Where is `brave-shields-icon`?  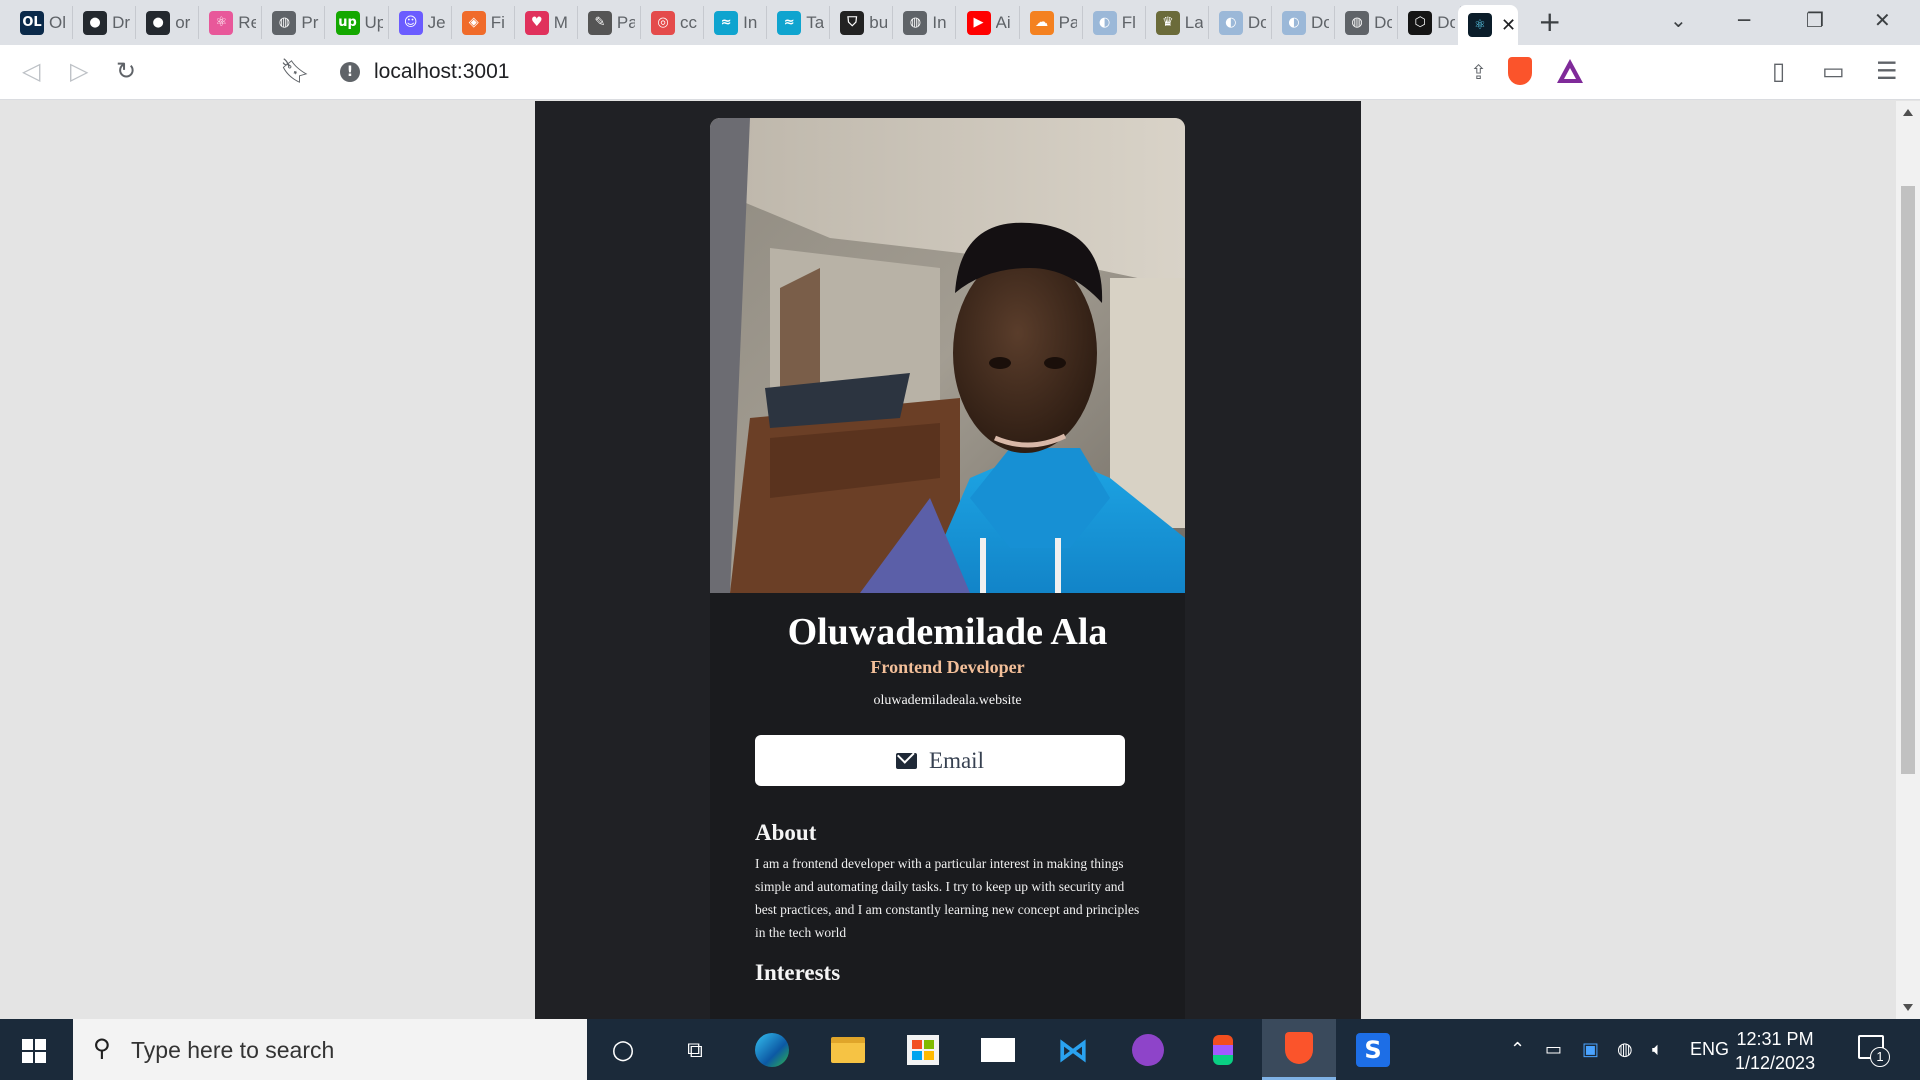
brave-shields-icon is located at coordinates (1520, 71).